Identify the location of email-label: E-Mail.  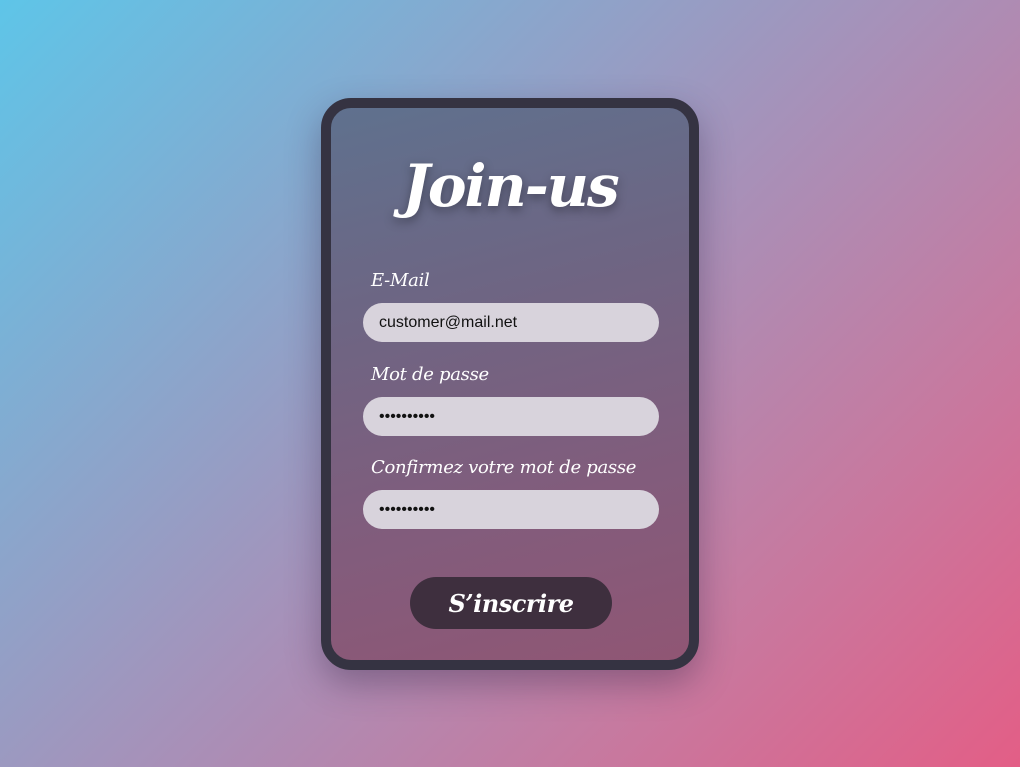
(400, 280).